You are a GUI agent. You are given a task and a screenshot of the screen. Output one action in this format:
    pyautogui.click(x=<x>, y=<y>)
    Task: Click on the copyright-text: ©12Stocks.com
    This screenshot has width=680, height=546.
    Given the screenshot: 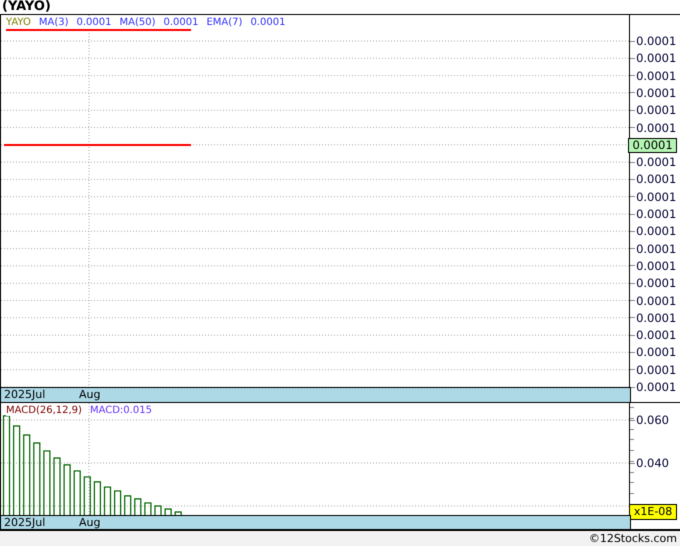 What is the action you would take?
    pyautogui.click(x=632, y=538)
    